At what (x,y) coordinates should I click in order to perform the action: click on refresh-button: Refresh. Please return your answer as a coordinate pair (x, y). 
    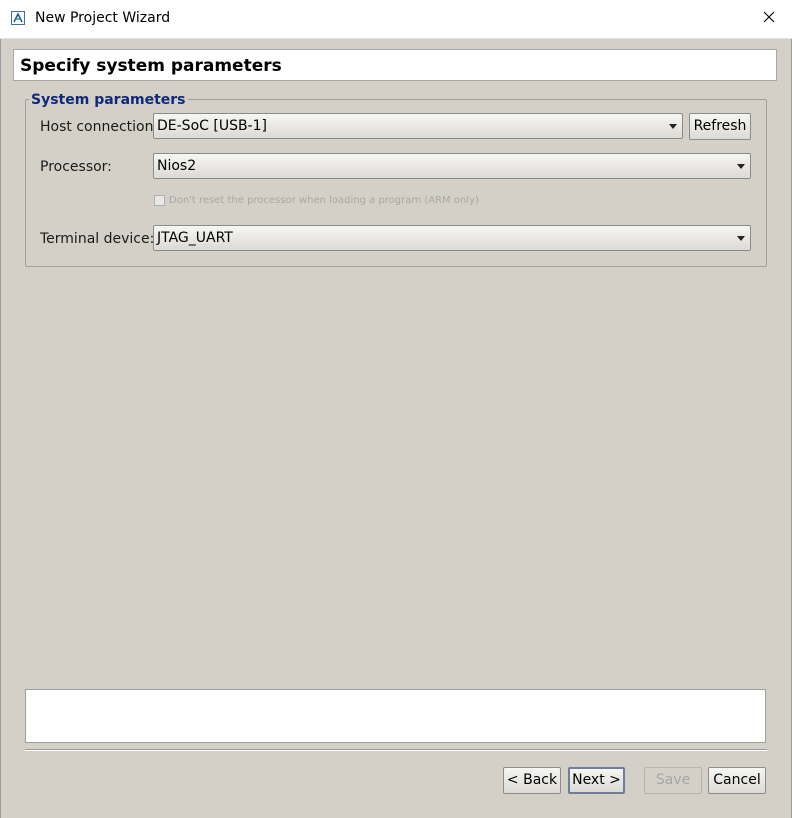
    Looking at the image, I should click on (720, 126).